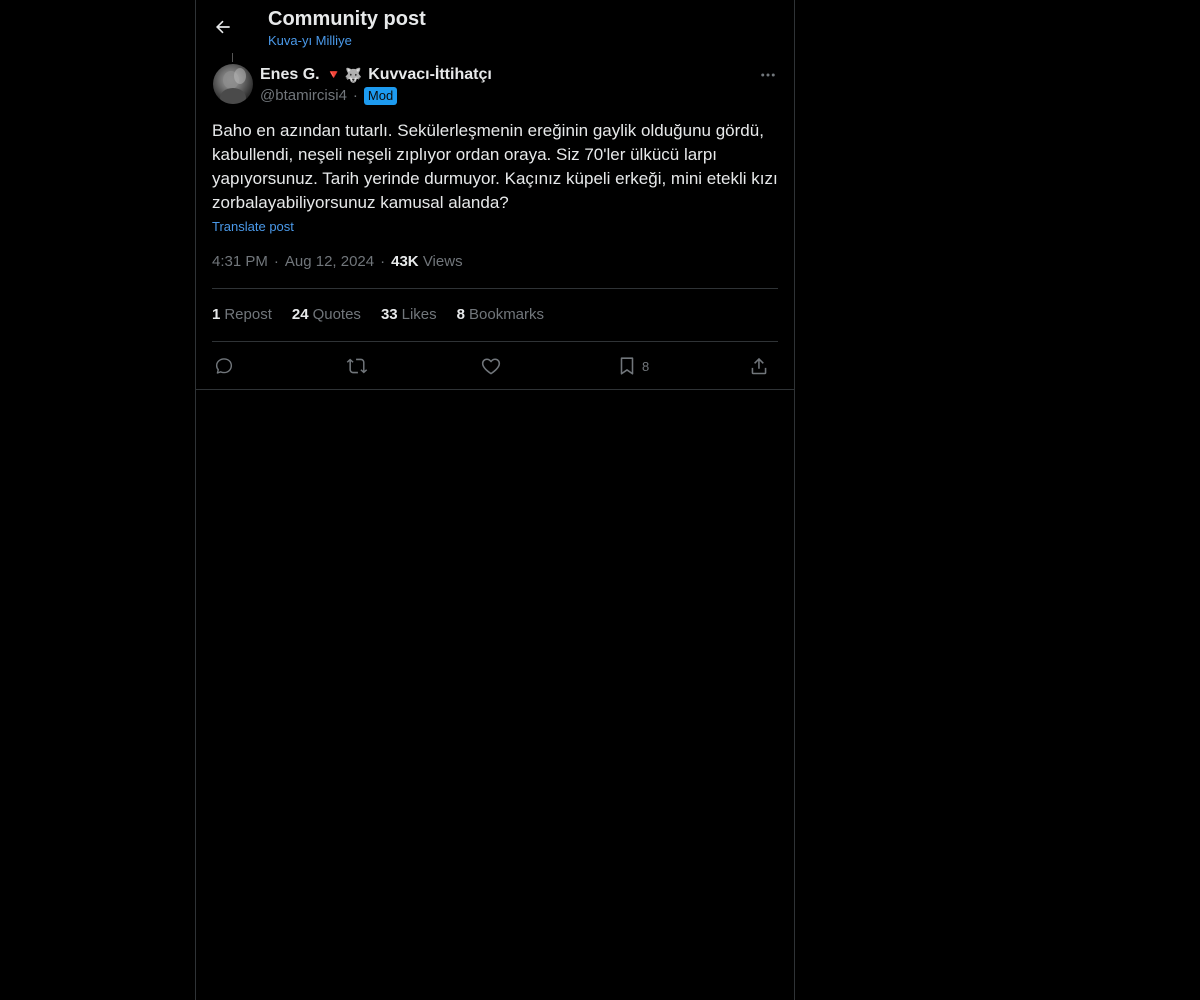  I want to click on stat-label: Repost, so click(248, 314).